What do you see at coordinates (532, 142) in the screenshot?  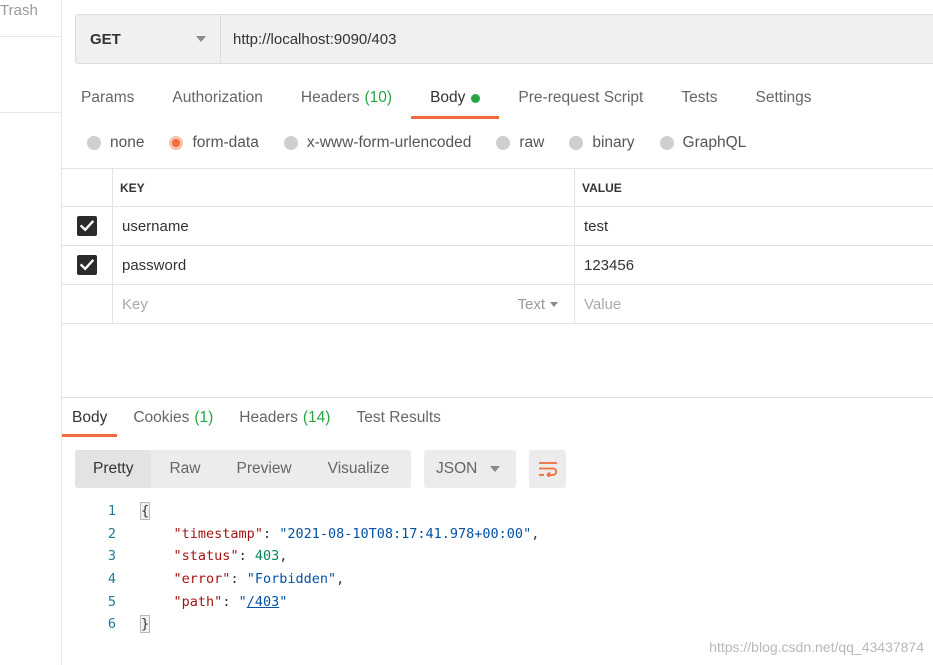 I see `radio-label: raw` at bounding box center [532, 142].